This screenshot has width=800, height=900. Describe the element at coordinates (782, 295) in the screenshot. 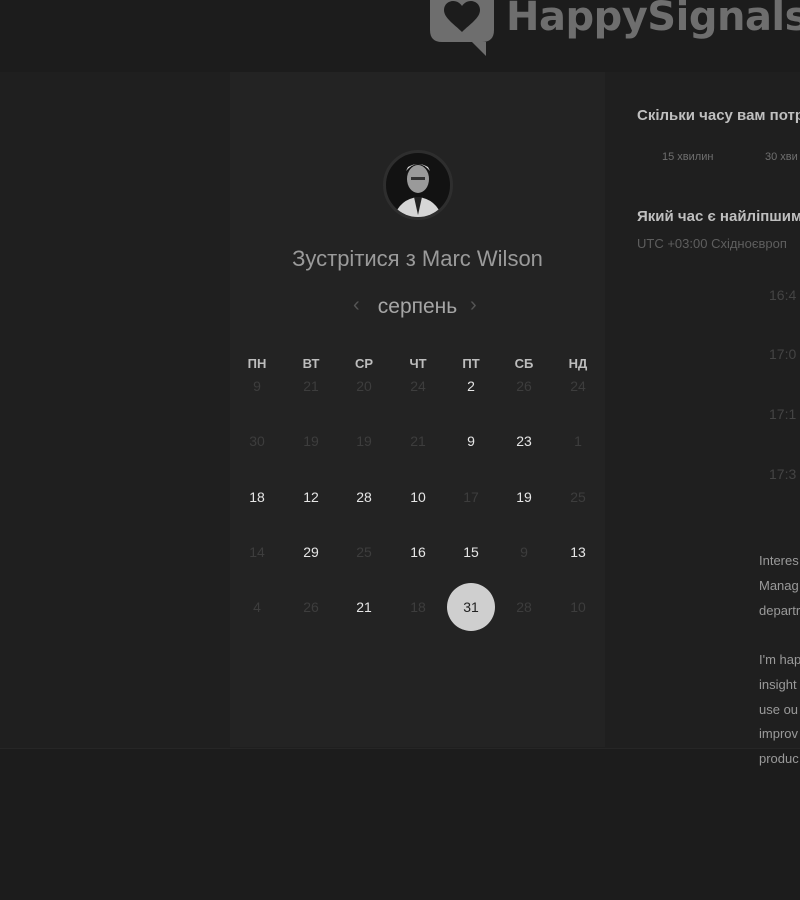

I see `time-slot: 16:4` at that location.